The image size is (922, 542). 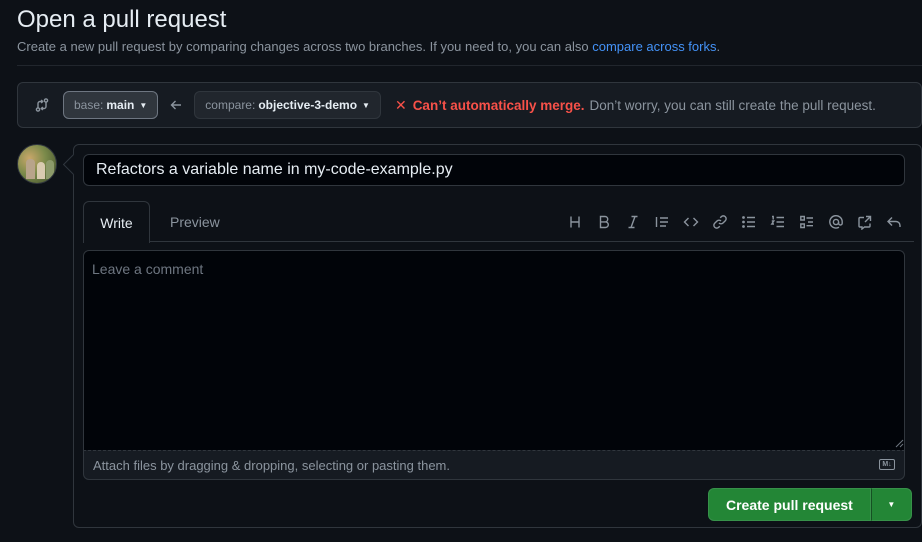 I want to click on tab-preview: Preview, so click(x=195, y=221).